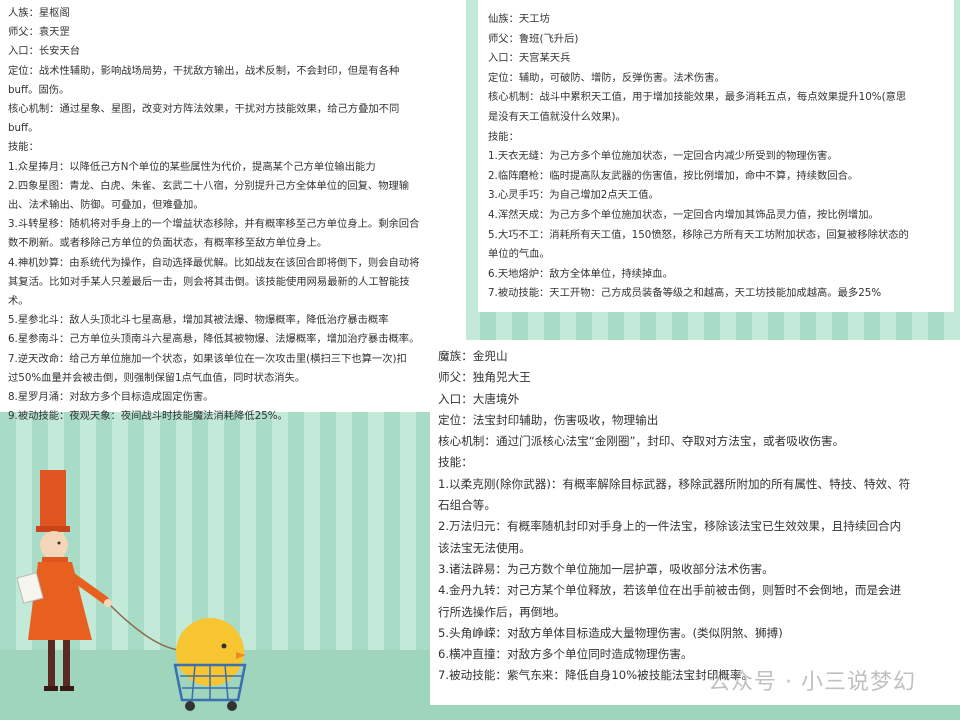 Image resolution: width=960 pixels, height=720 pixels. Describe the element at coordinates (111, 397) in the screenshot. I see `skill-line: 8.星罗月涌：对敌方多个目标造成固定伤害。` at that location.